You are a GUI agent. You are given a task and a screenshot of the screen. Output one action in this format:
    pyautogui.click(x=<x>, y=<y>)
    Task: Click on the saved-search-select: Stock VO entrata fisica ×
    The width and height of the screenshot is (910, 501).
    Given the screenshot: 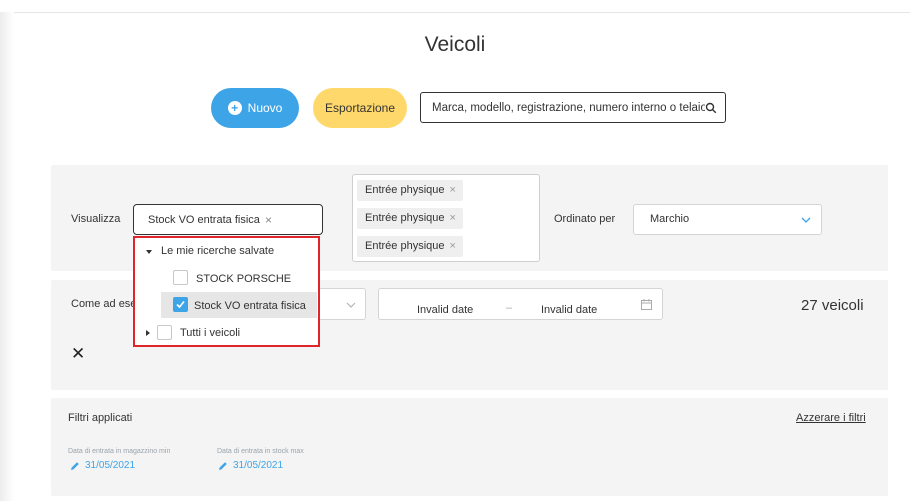 What is the action you would take?
    pyautogui.click(x=228, y=219)
    